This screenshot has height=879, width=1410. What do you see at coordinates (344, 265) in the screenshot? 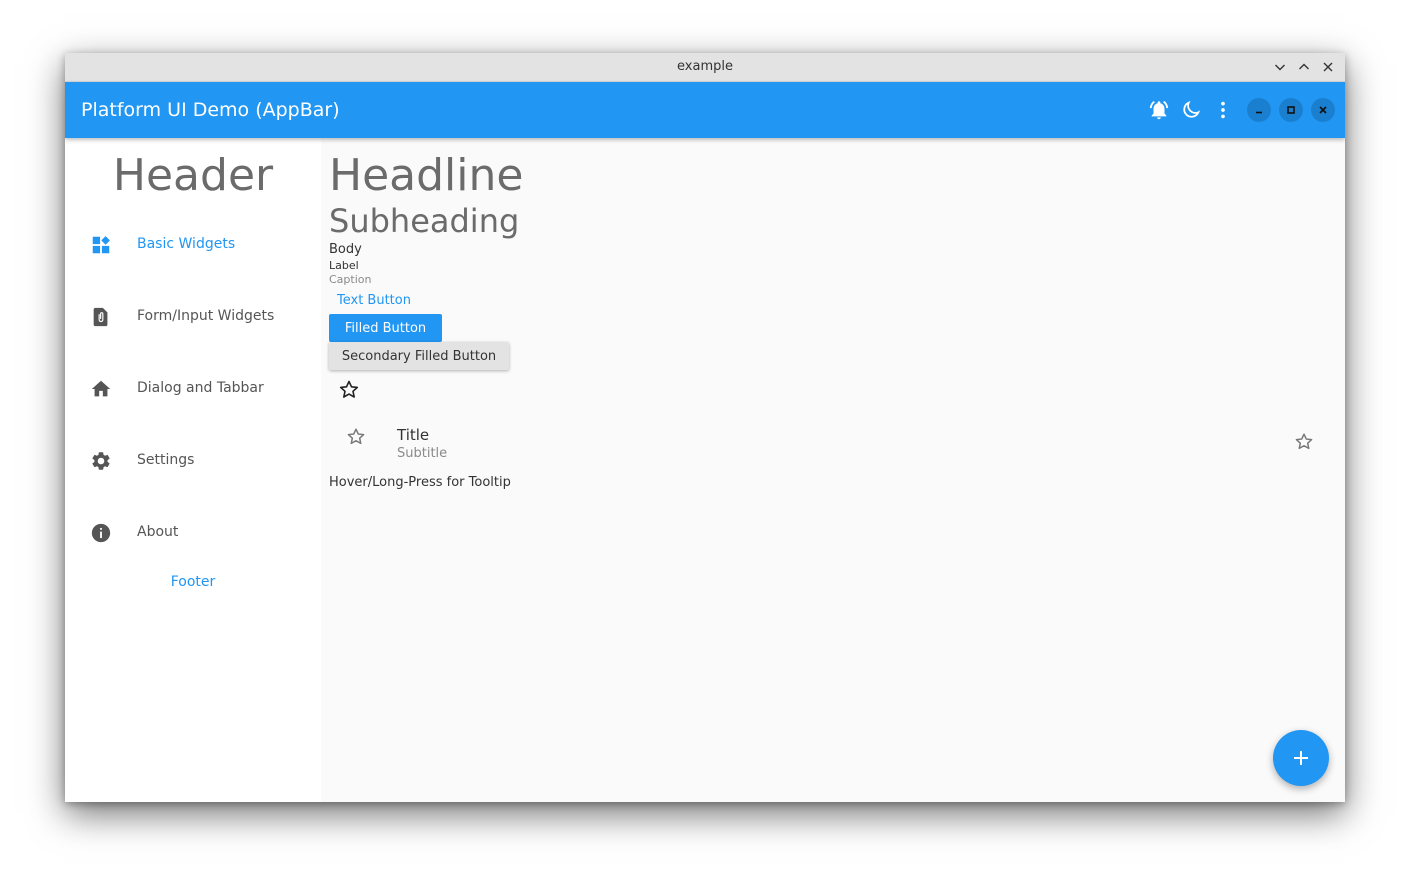
I see `label-text: Label` at bounding box center [344, 265].